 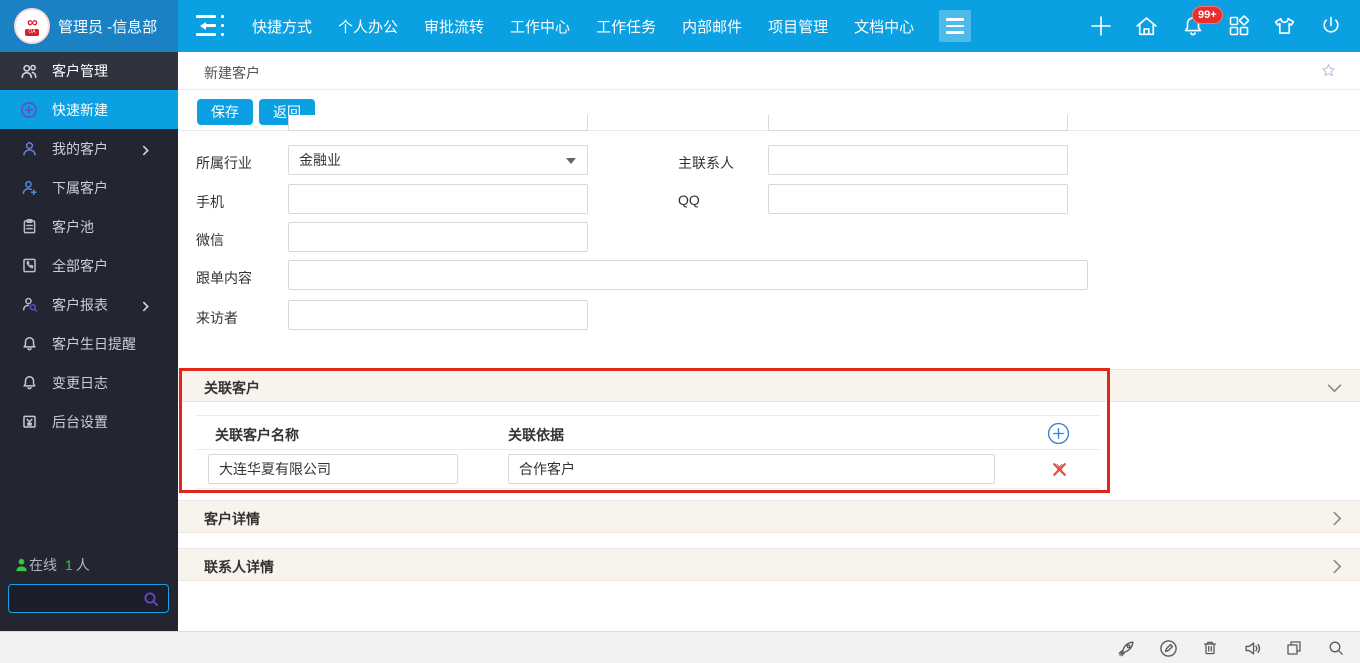 I want to click on sidebar-item-my-customers: 我的客户, so click(x=89, y=148).